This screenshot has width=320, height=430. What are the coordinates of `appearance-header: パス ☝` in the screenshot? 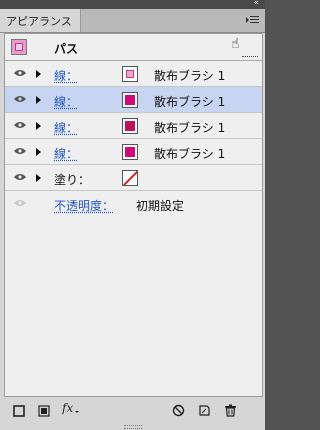 It's located at (133, 47).